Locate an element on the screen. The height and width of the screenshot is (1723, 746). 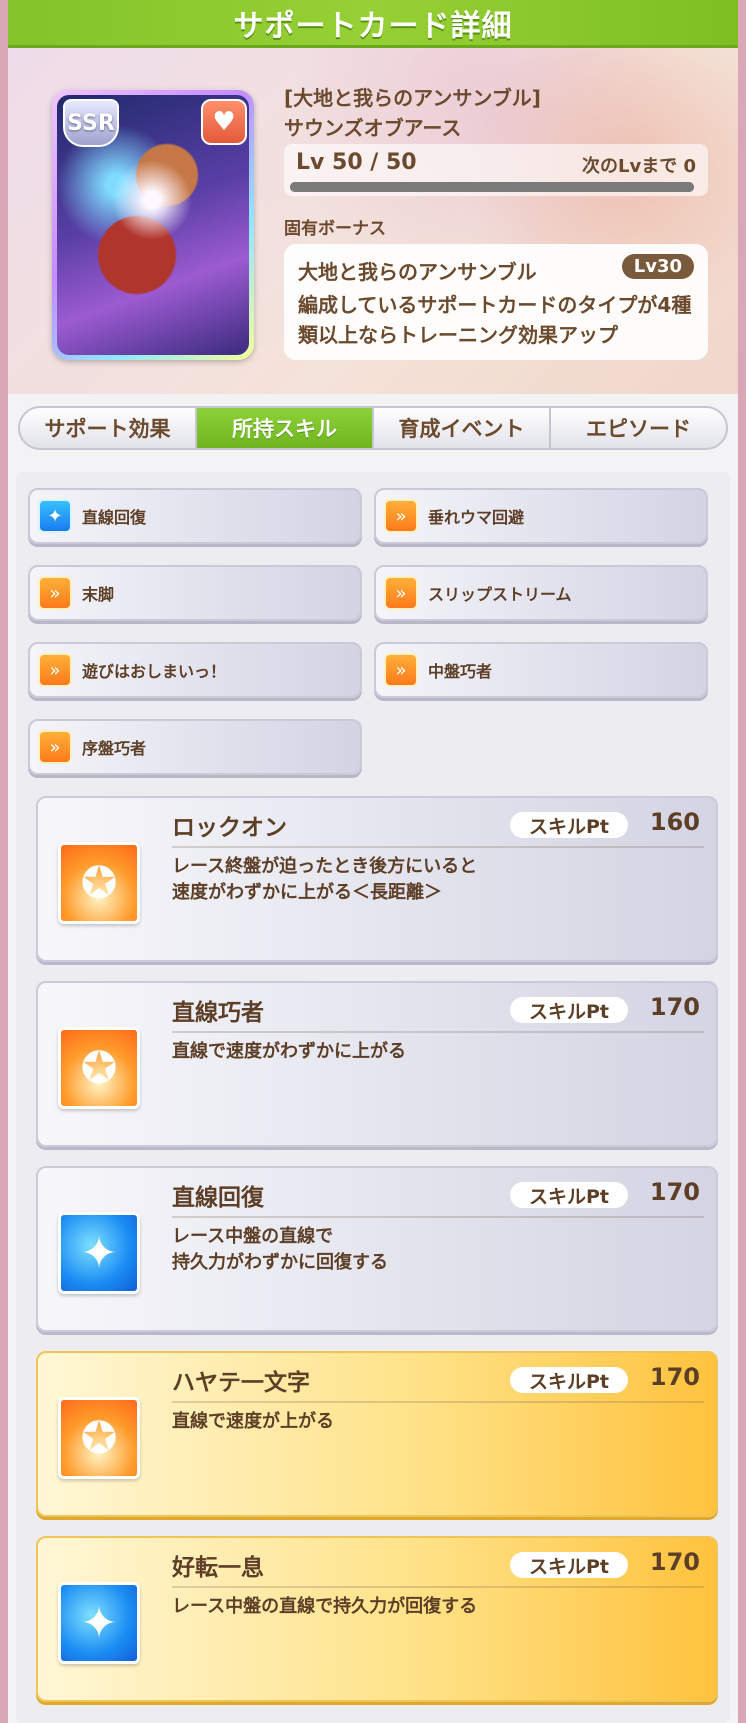
title-bar: サポートカード詳細 is located at coordinates (373, 24).